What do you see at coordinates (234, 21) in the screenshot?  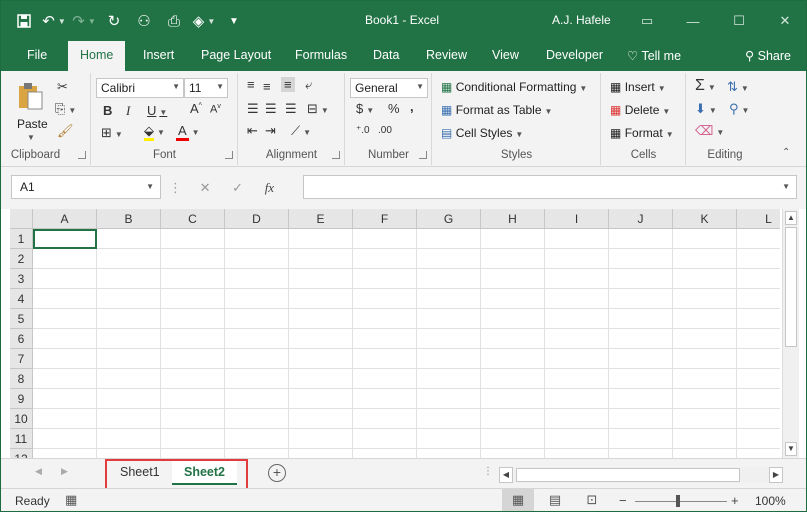 I see `customize-icon: ▼` at bounding box center [234, 21].